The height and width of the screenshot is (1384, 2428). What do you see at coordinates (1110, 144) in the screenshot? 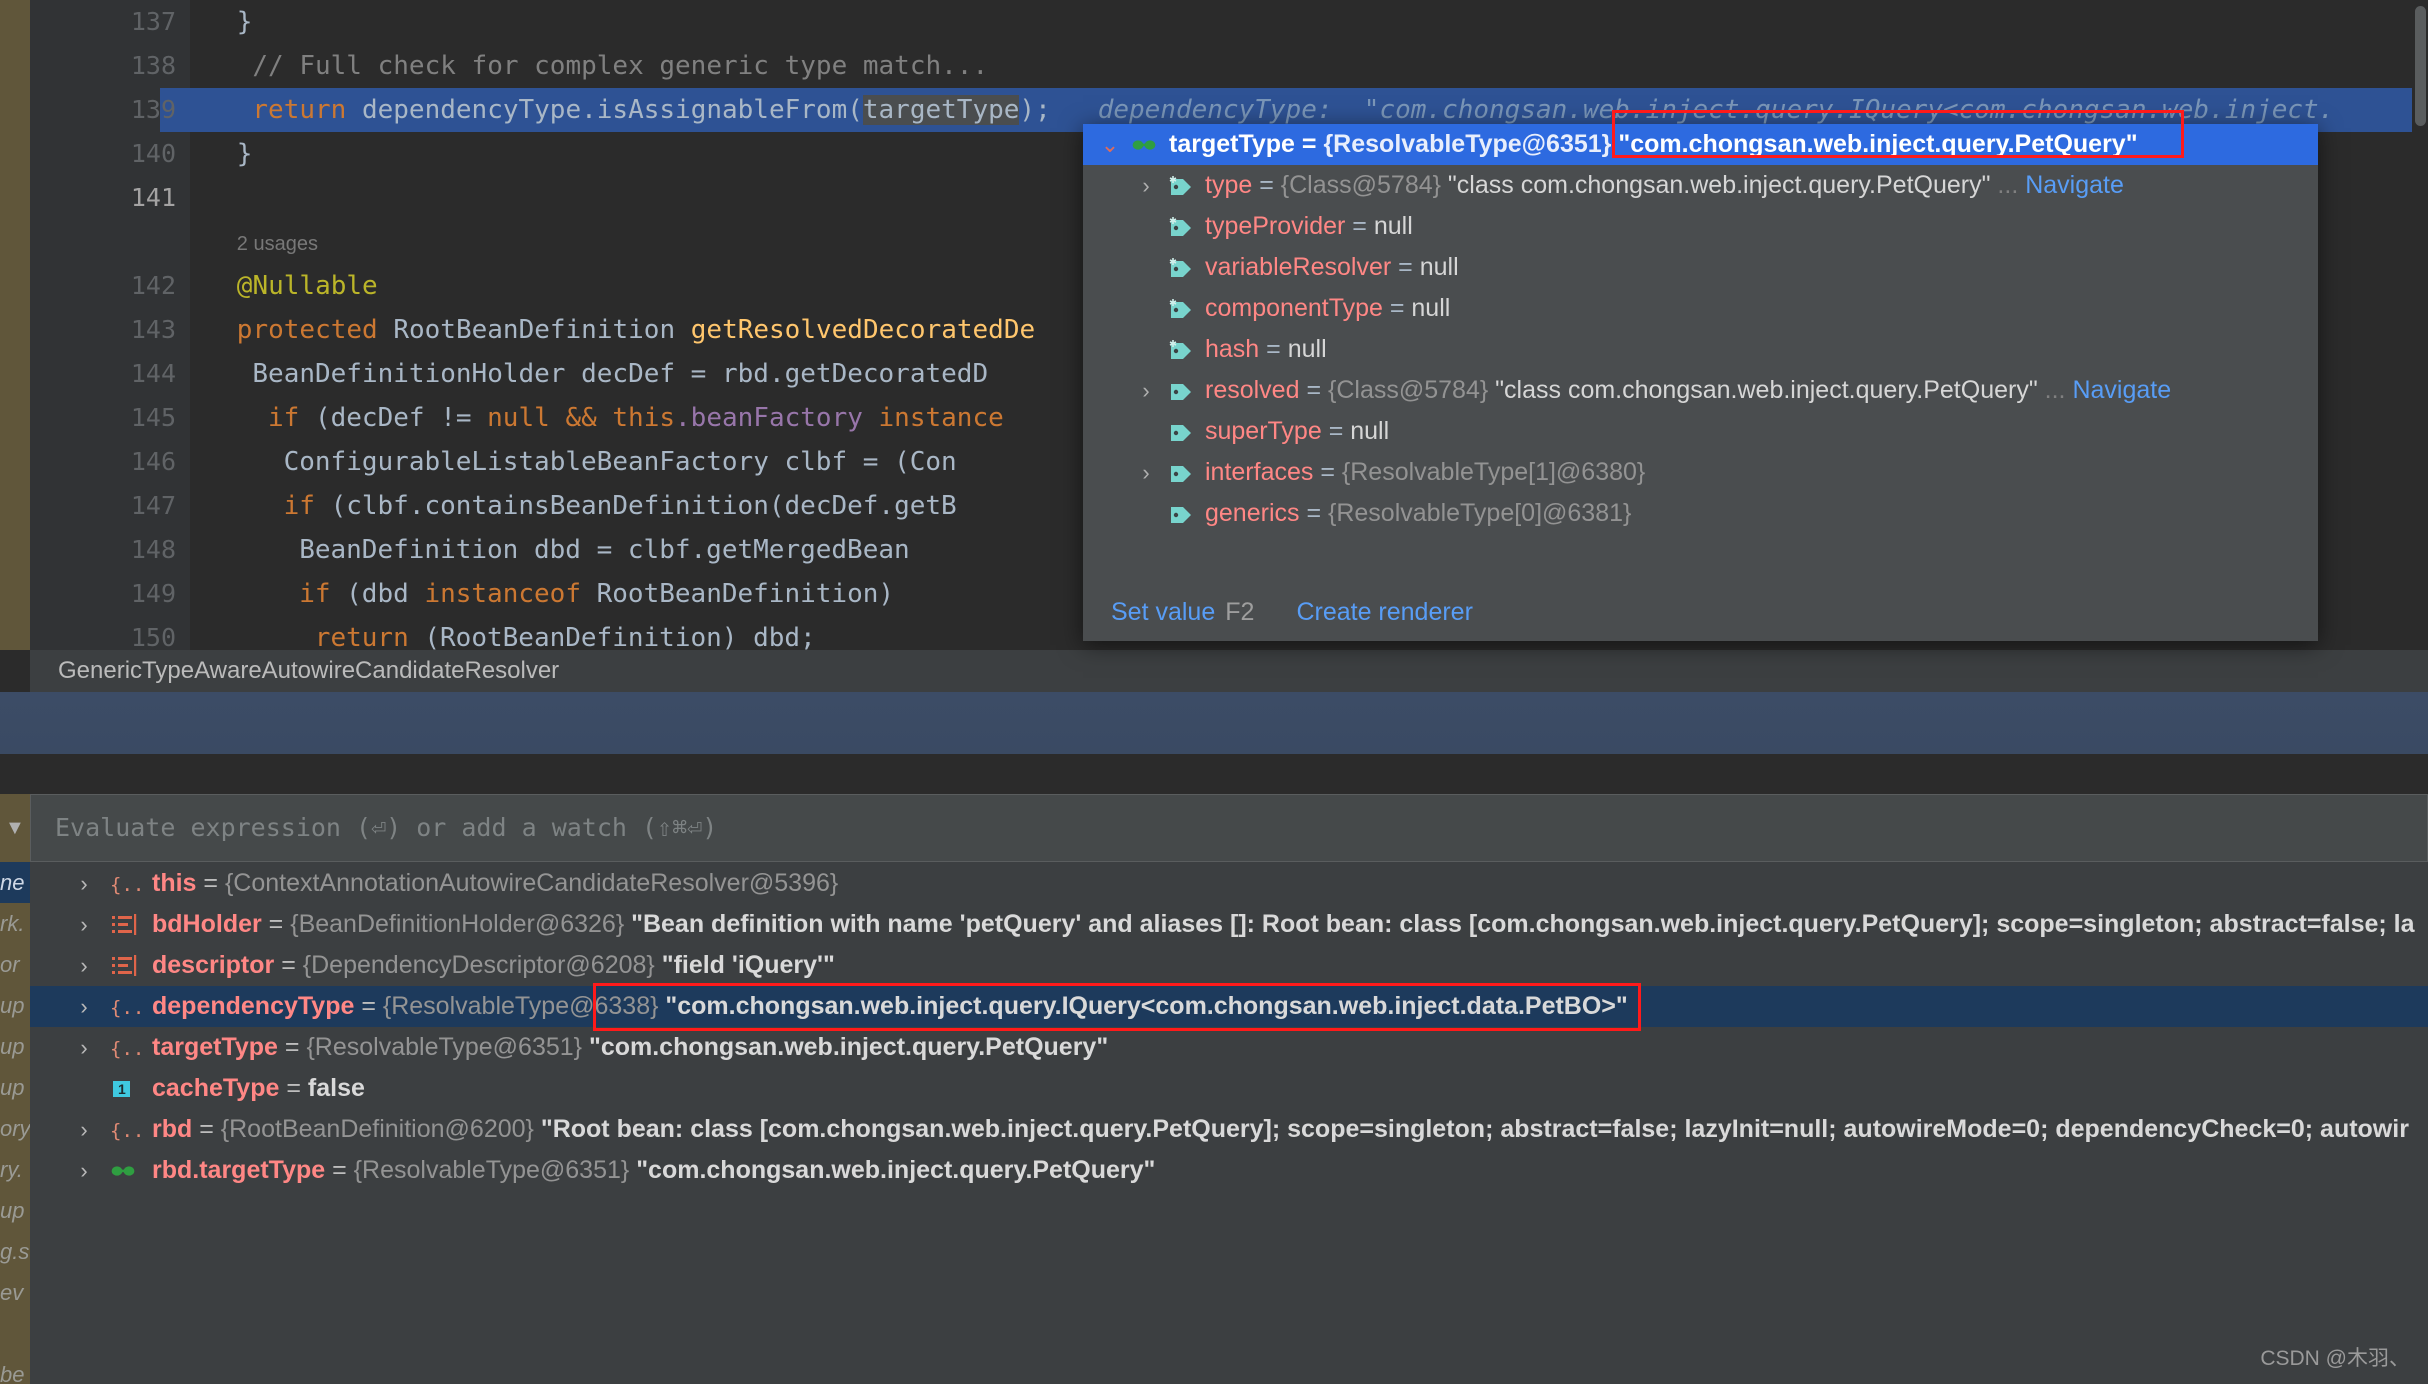
I see `chevron-down-icon: ⌄` at bounding box center [1110, 144].